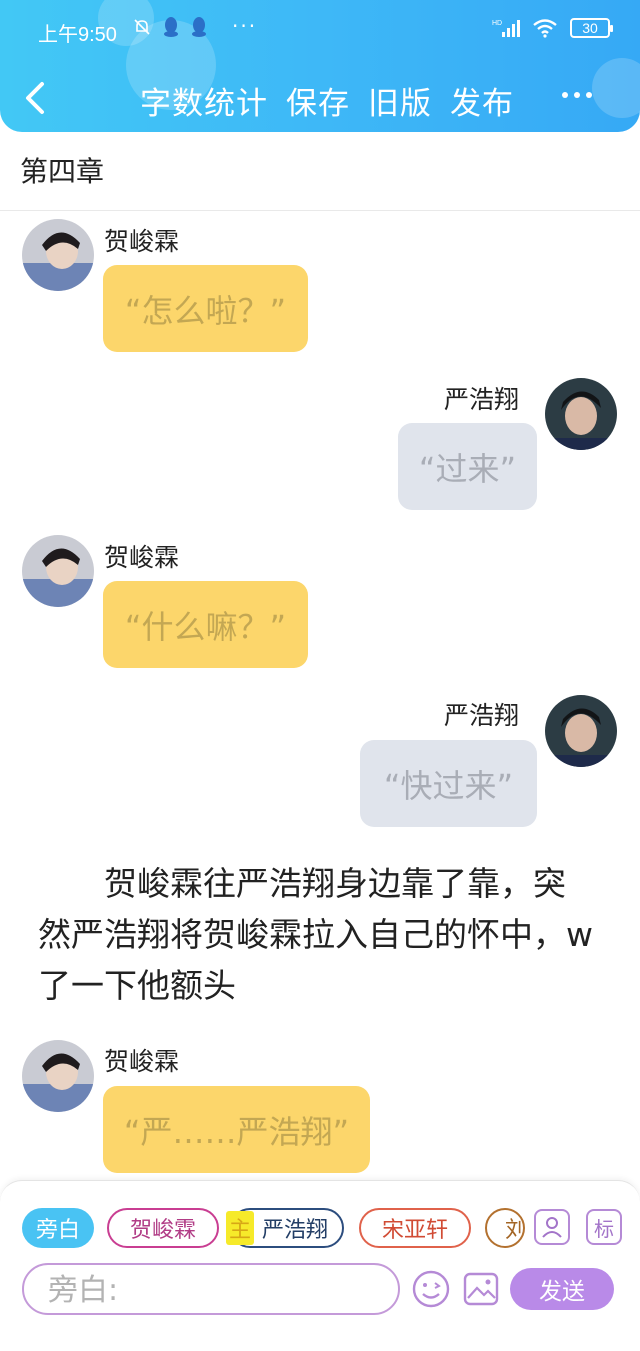 This screenshot has height=1351, width=640. What do you see at coordinates (415, 1228) in the screenshot?
I see `role-song-chip: 宋亚轩` at bounding box center [415, 1228].